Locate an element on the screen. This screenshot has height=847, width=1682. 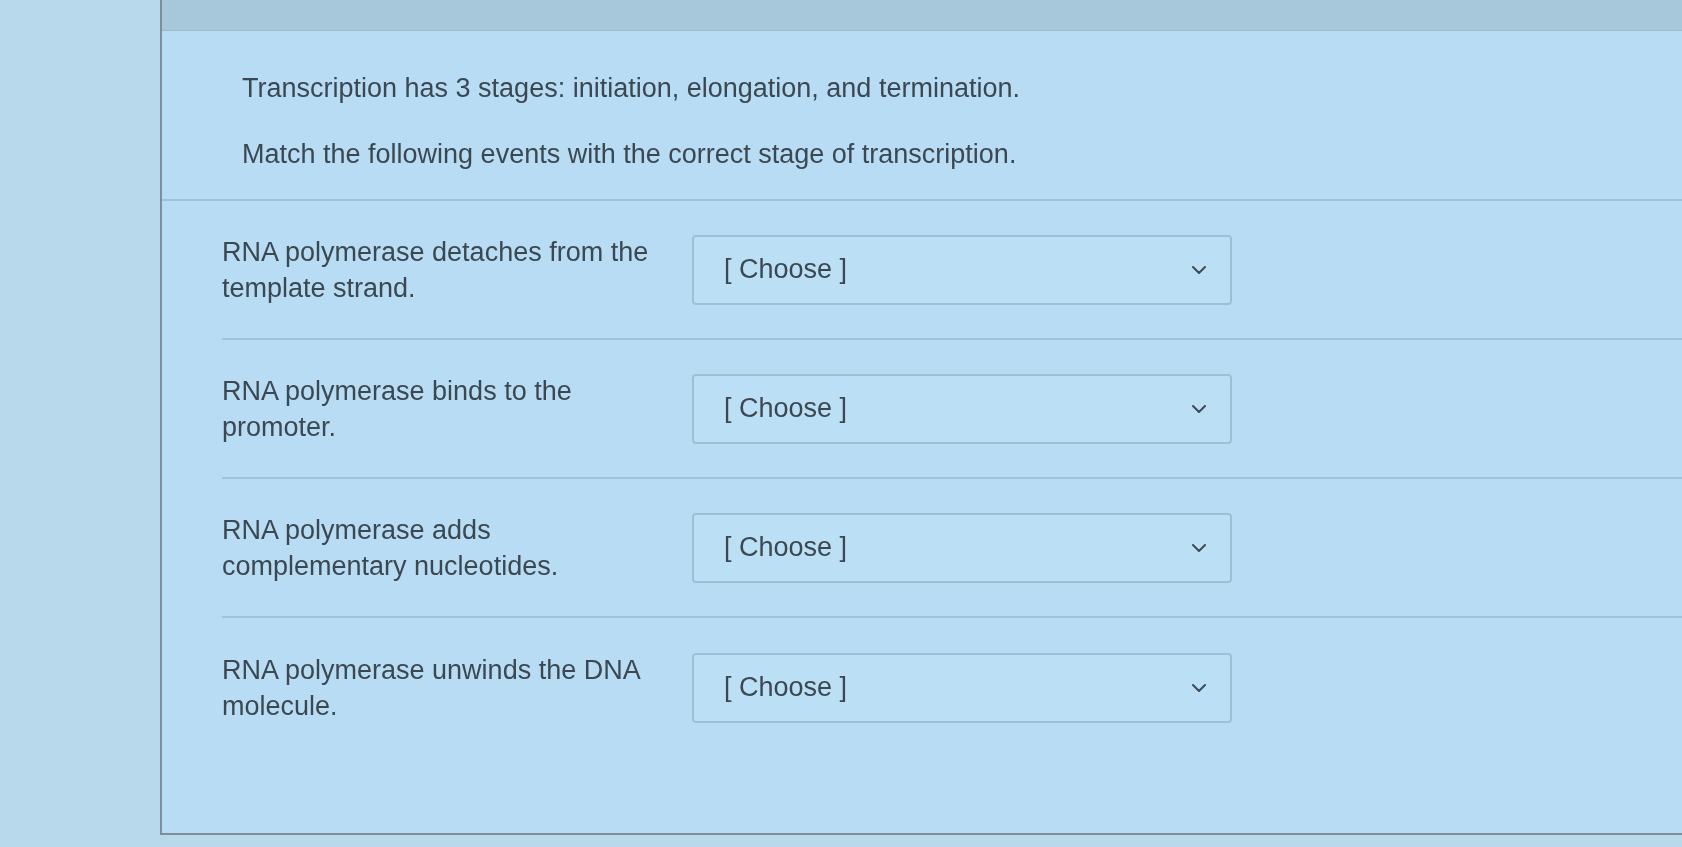
match-prompt: RNA polymerase adds complementary nucleotides. is located at coordinates (391, 548).